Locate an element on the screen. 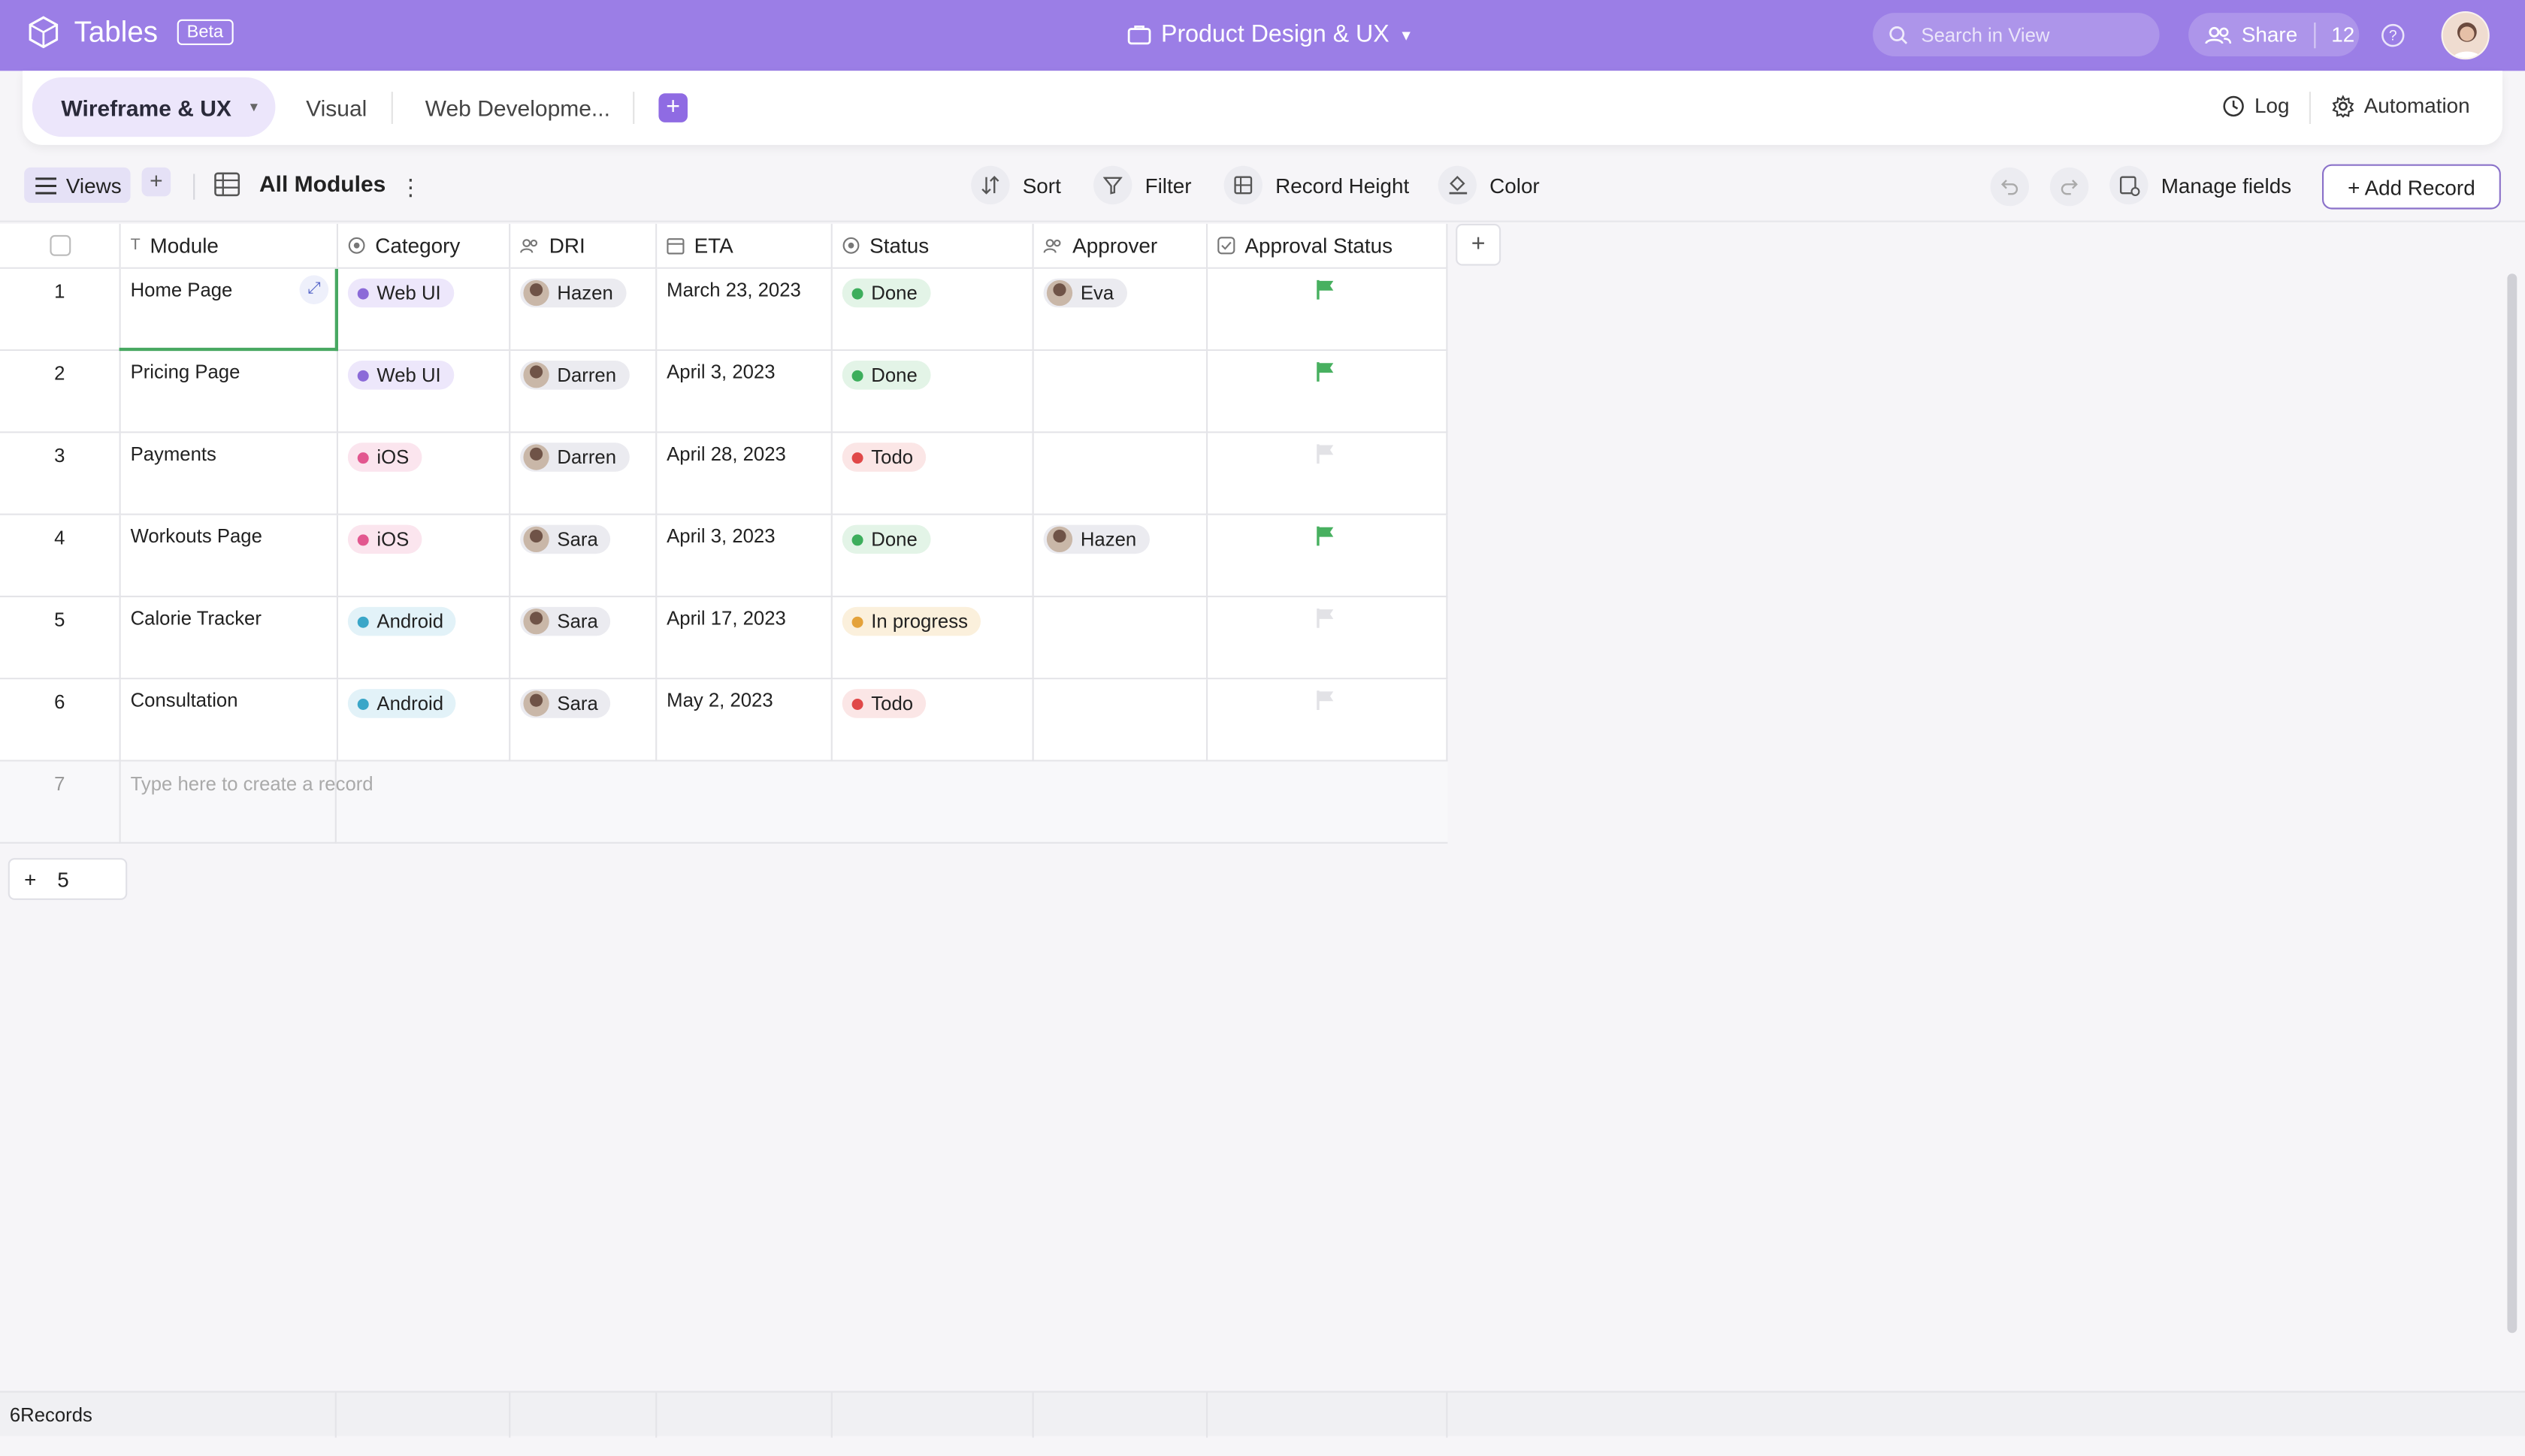 The height and width of the screenshot is (1456, 2525). summary-cell is located at coordinates (584, 1415).